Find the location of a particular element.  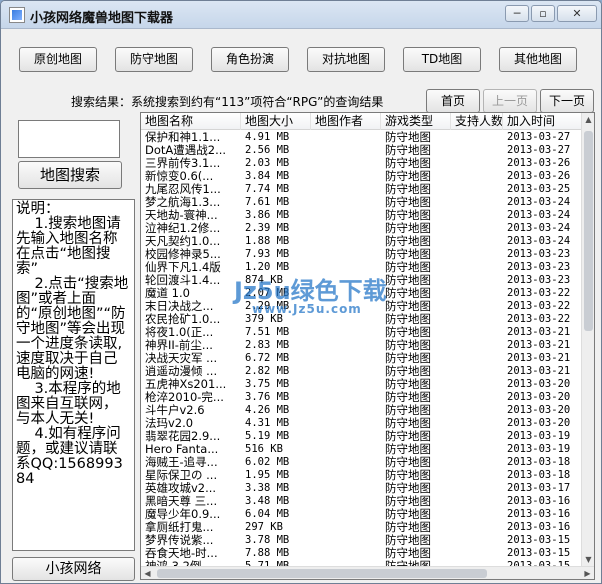

added-date-cell: 2013-03-19 is located at coordinates (539, 436).